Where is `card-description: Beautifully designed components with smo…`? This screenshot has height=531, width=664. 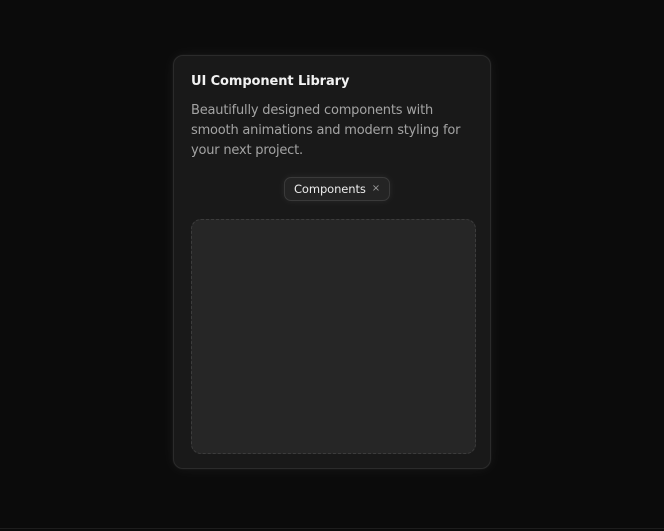 card-description: Beautifully designed components with smo… is located at coordinates (326, 130).